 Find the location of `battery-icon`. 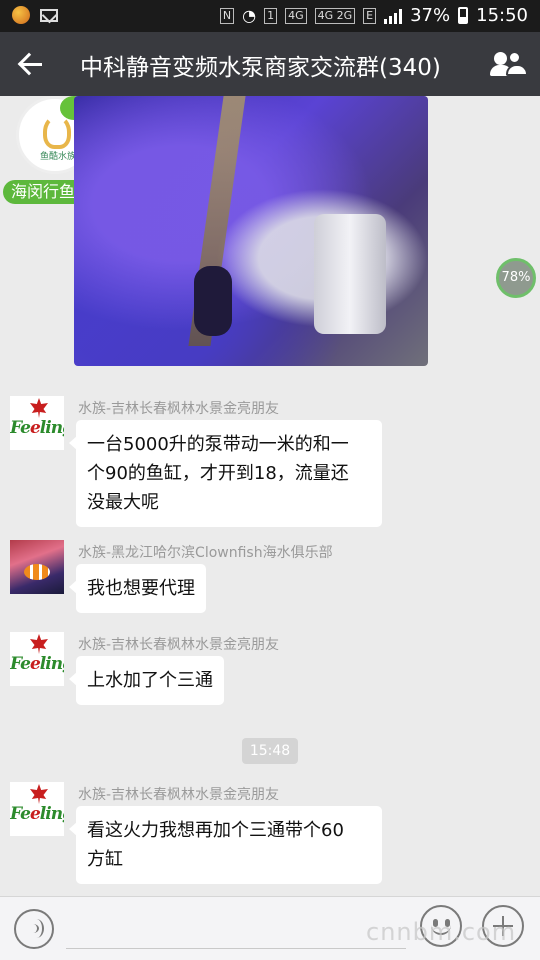

battery-icon is located at coordinates (463, 15).